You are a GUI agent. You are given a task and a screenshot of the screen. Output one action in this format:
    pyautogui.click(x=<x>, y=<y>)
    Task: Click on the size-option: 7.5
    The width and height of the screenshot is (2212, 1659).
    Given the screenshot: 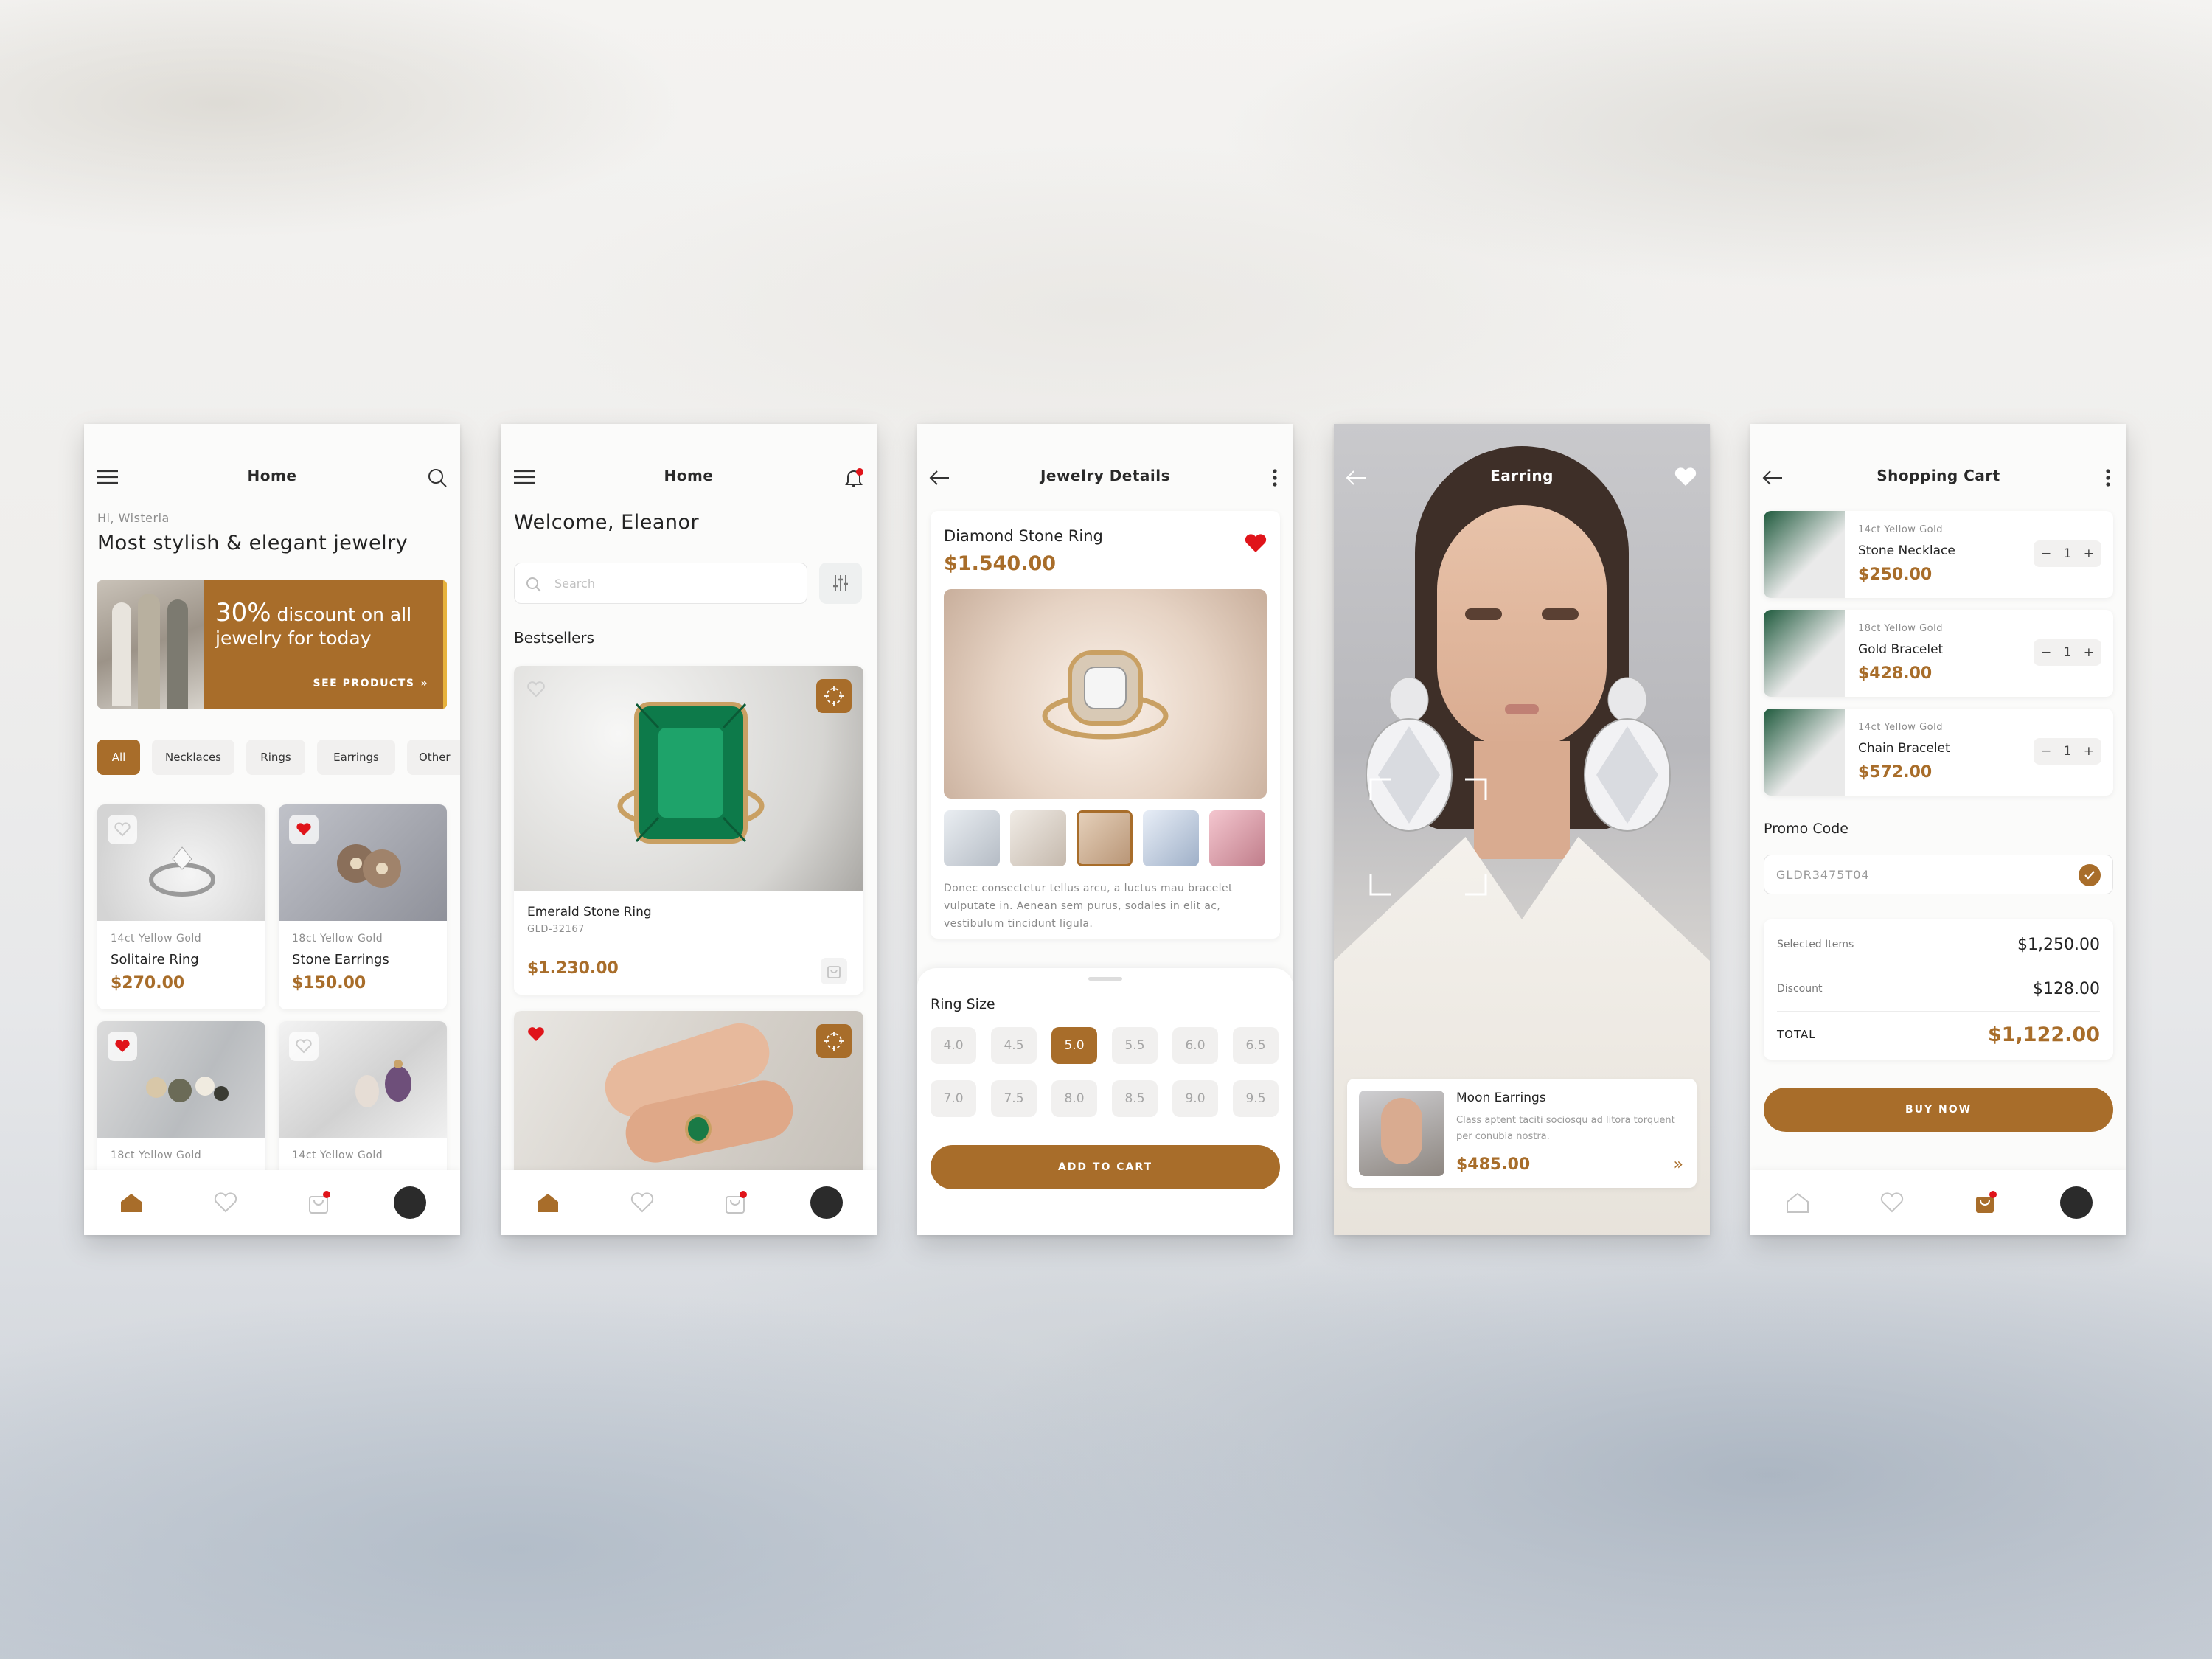 What is the action you would take?
    pyautogui.click(x=1014, y=1098)
    